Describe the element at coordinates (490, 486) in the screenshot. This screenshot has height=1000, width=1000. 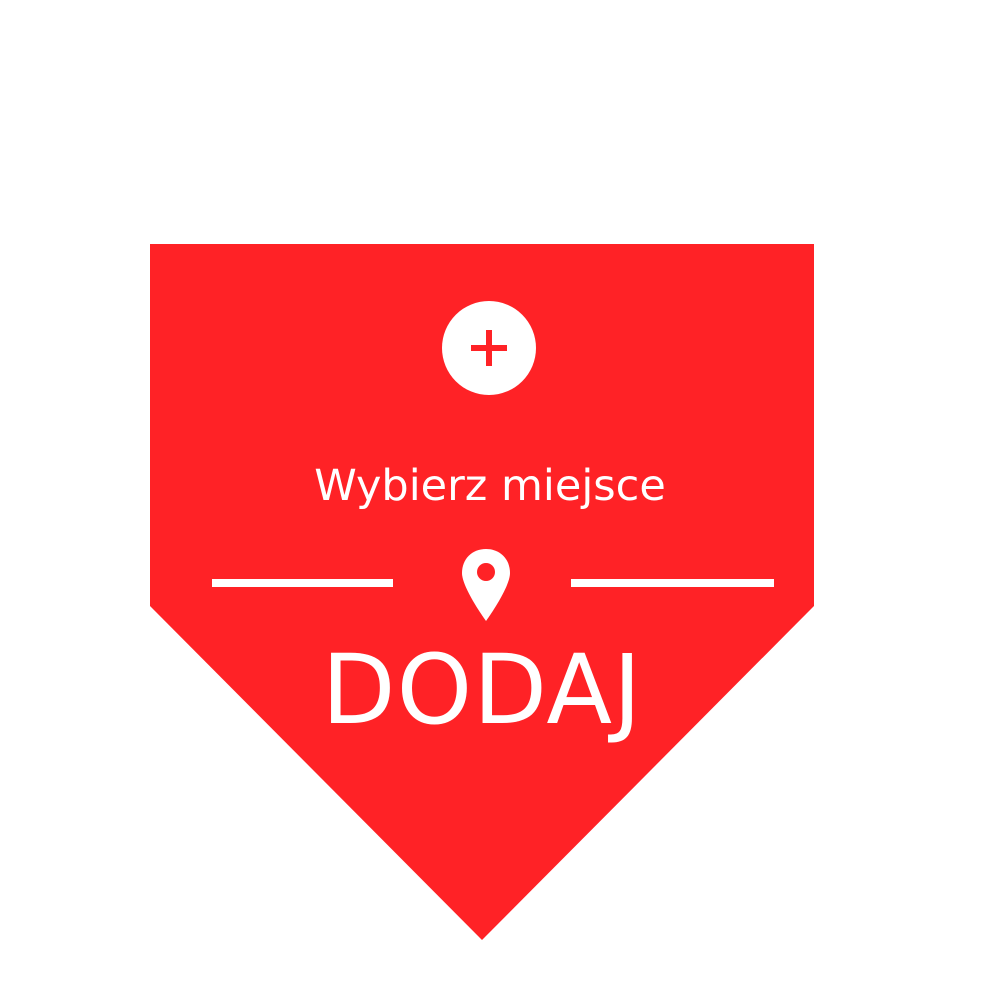
I see `choose-place-label: Wybierz miejsce` at that location.